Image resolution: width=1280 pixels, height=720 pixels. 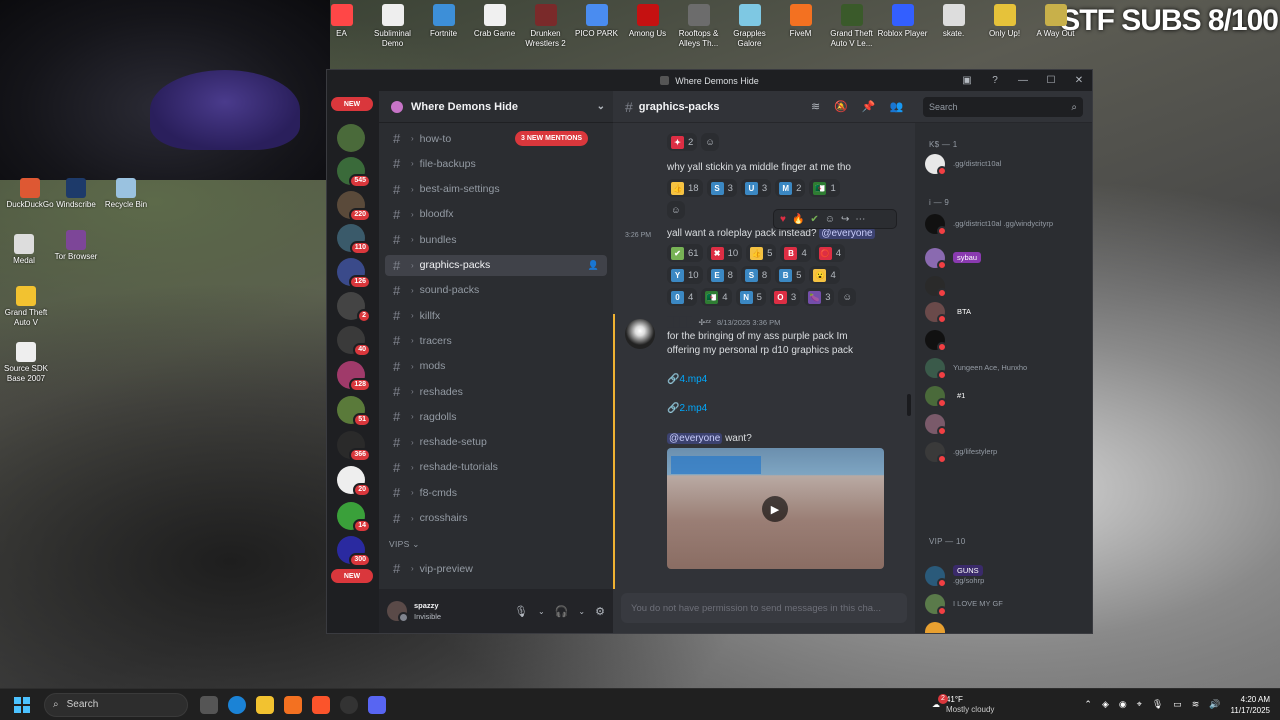 What do you see at coordinates (349, 704) in the screenshot?
I see `obs-icon` at bounding box center [349, 704].